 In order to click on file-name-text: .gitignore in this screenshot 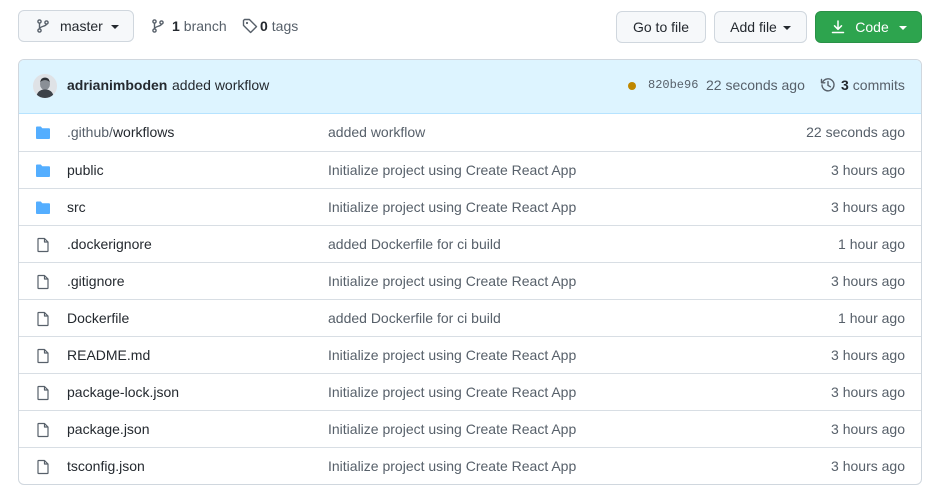, I will do `click(96, 281)`.